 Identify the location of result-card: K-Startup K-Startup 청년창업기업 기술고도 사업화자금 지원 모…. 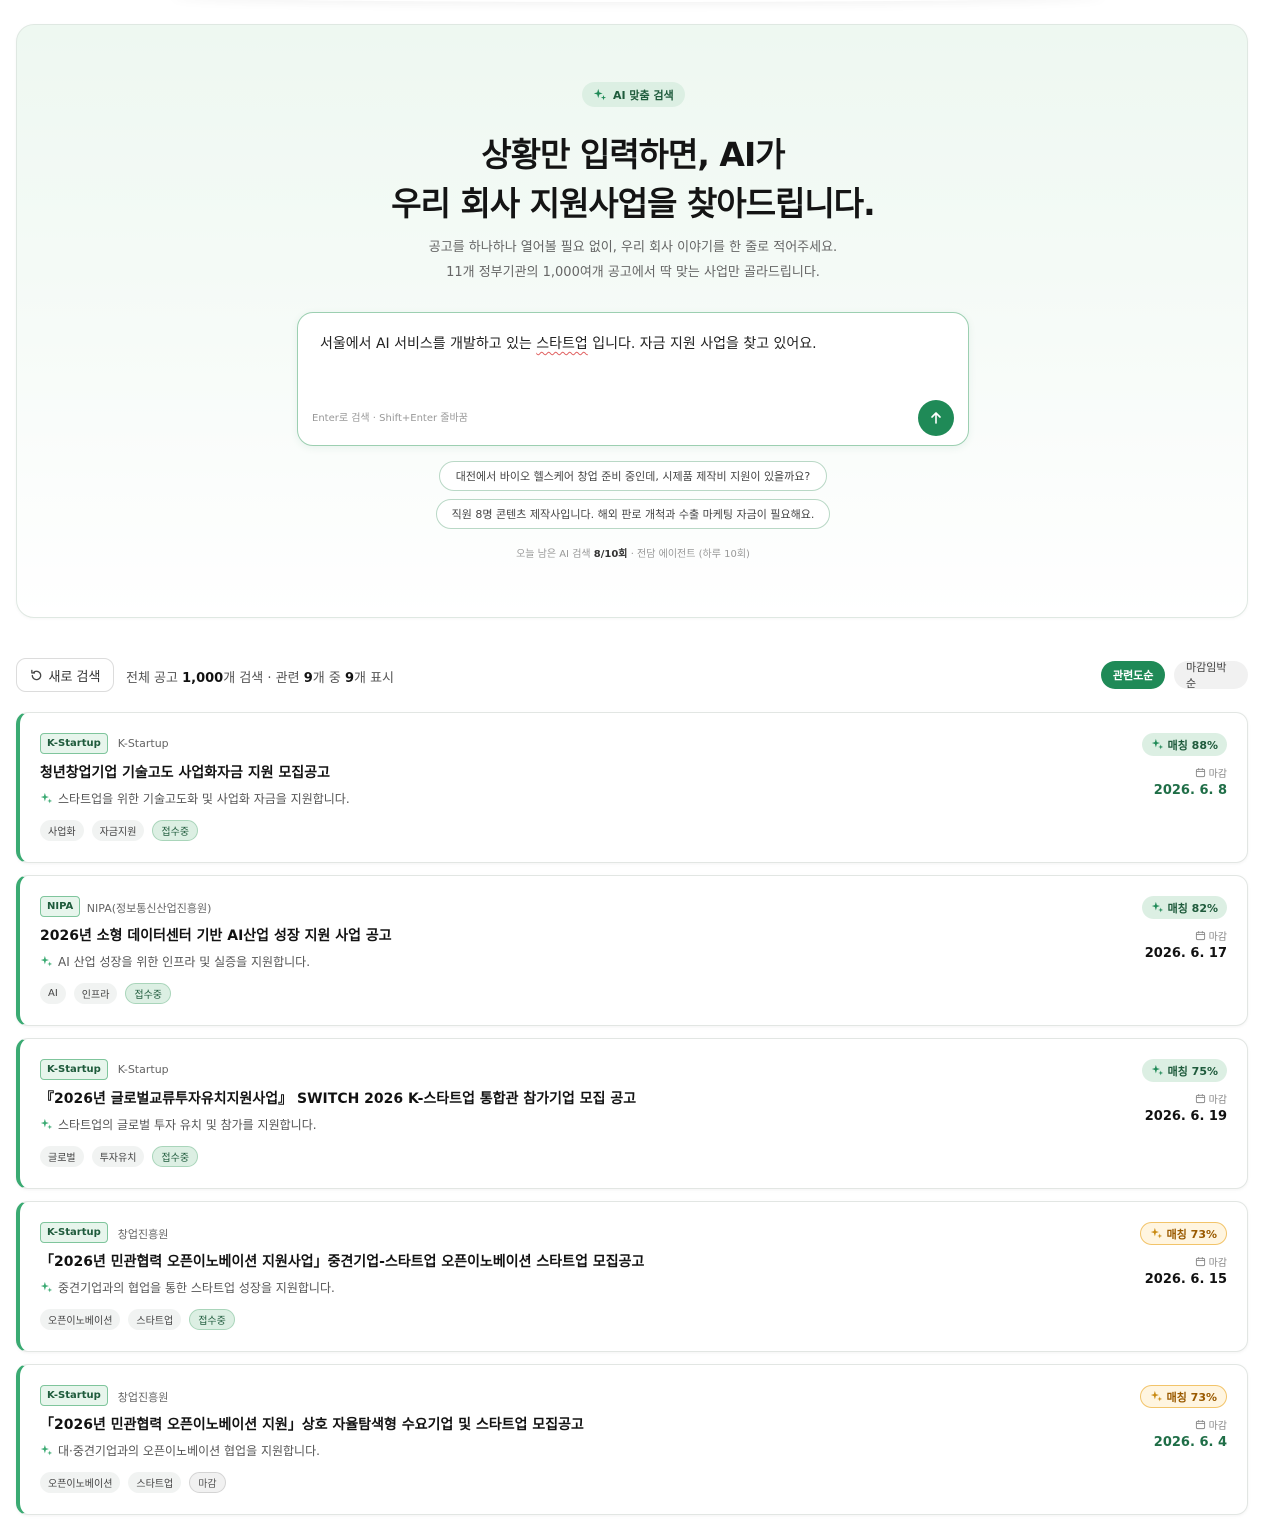
(632, 787).